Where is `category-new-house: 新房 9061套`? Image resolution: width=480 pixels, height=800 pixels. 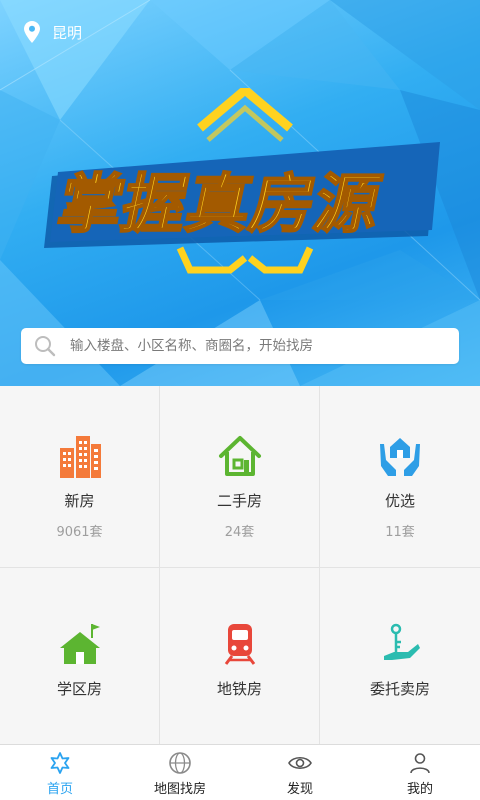
category-new-house: 新房 9061套 is located at coordinates (80, 477).